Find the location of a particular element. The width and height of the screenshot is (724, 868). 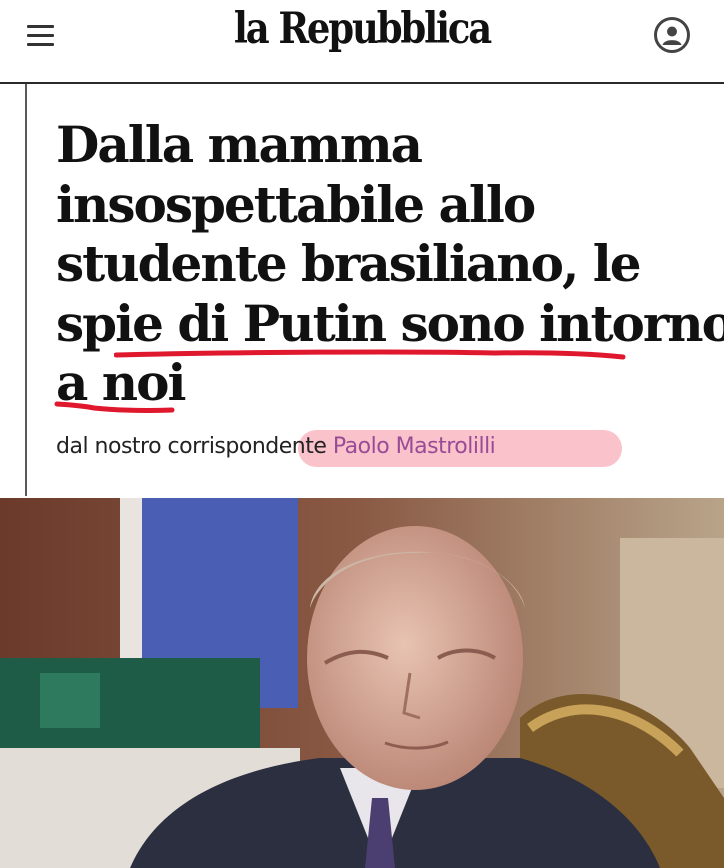

headline-line: studente brasiliano, le is located at coordinates (349, 263).